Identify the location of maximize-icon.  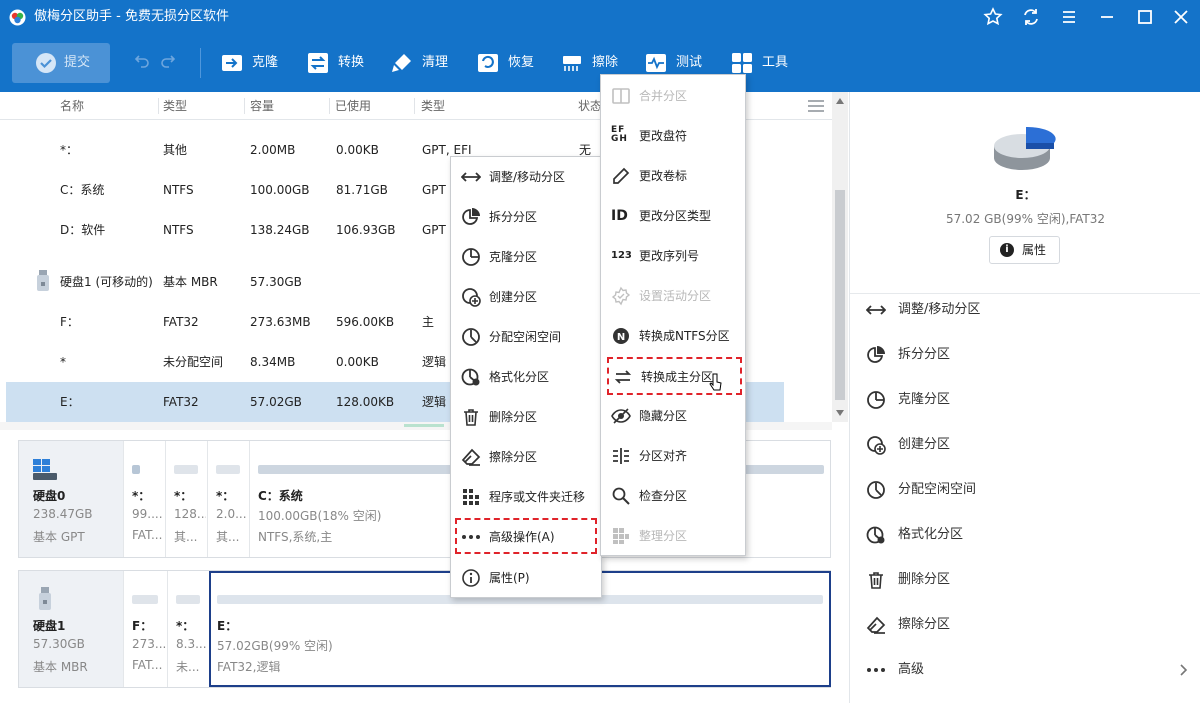
(1145, 17).